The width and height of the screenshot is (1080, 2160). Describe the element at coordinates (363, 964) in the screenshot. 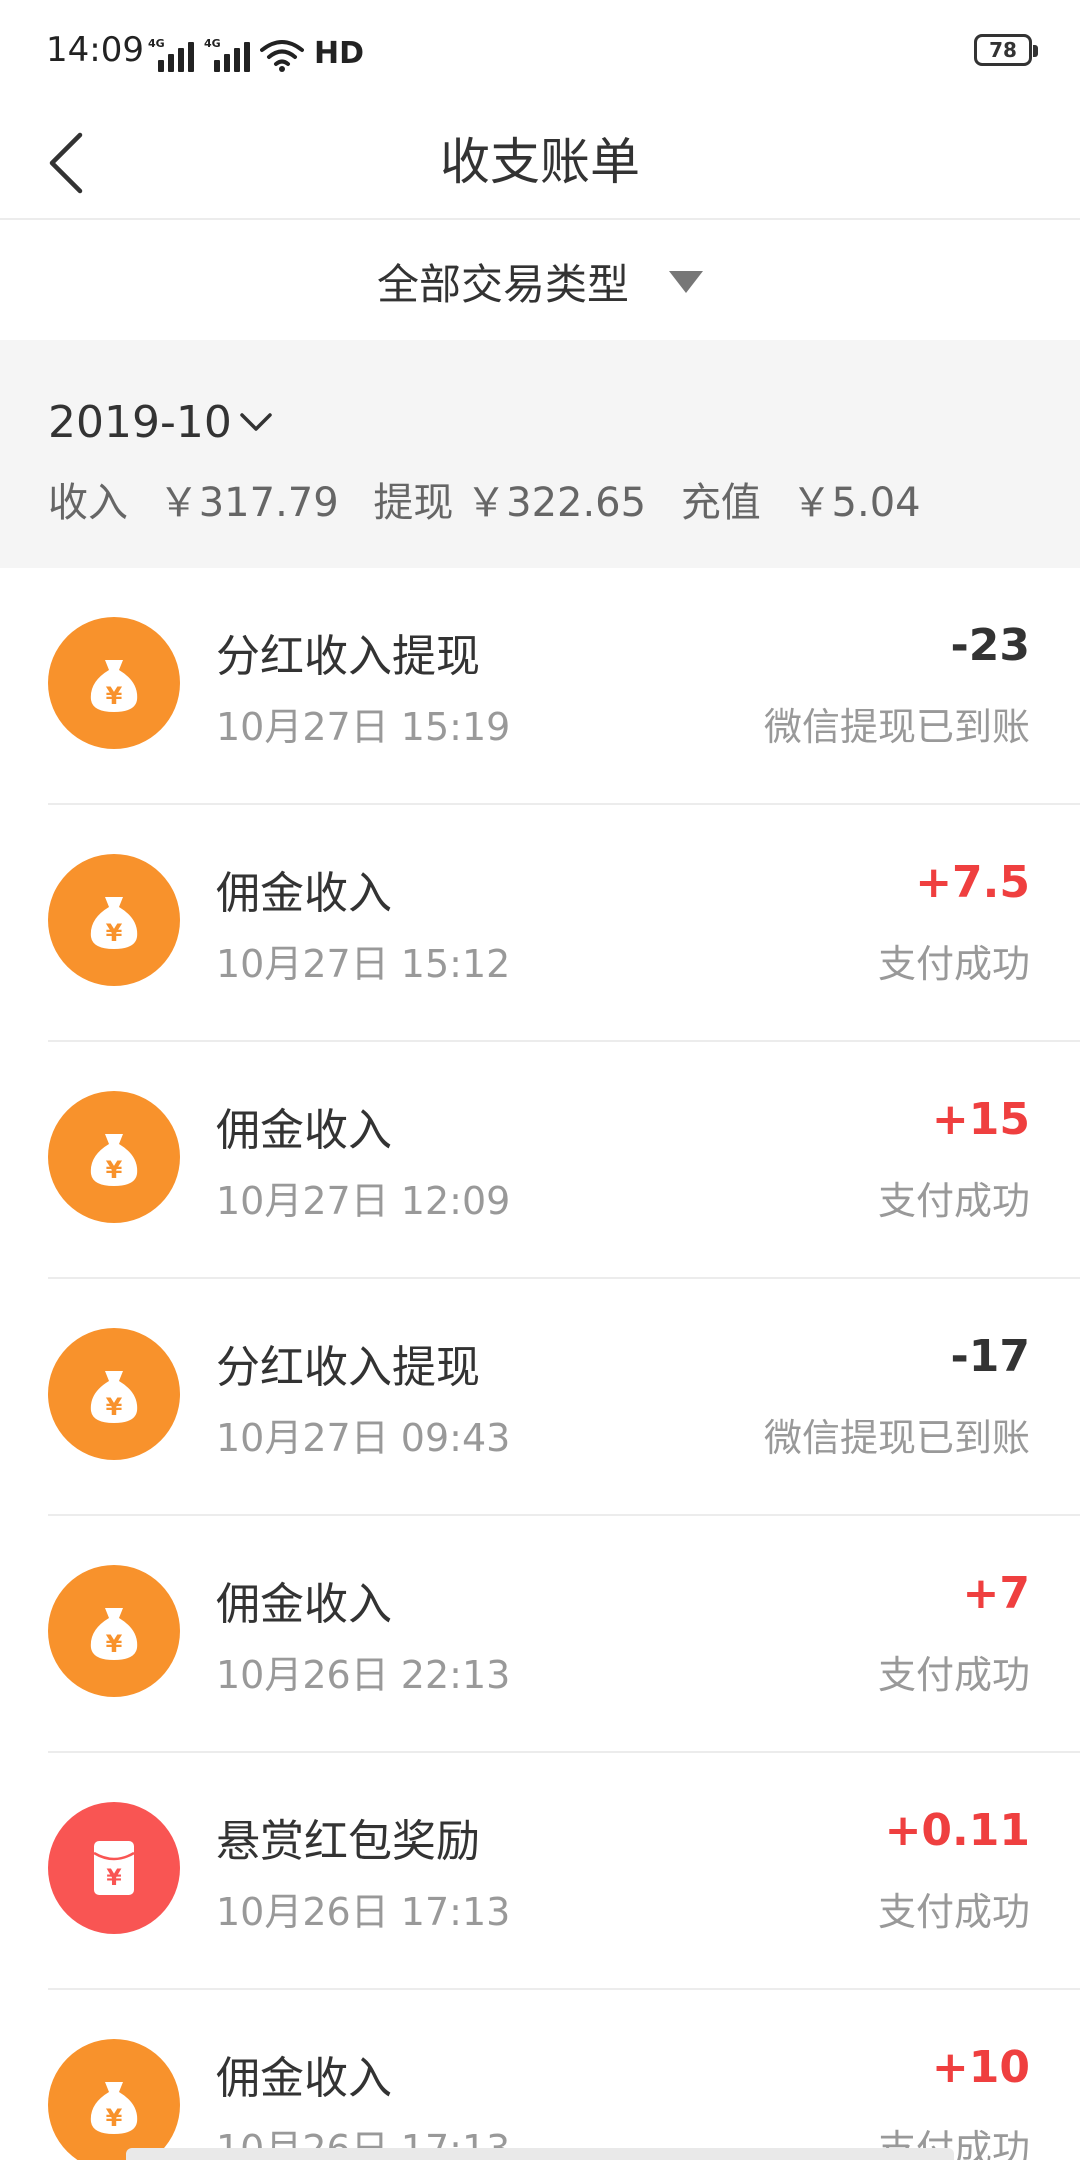

I see `transaction-time: 10月27日 15:12` at that location.